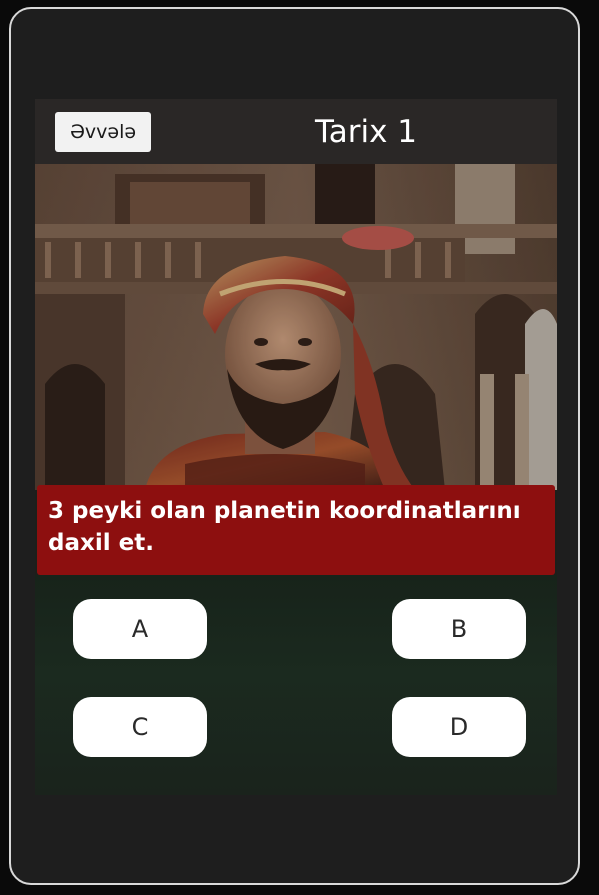 The width and height of the screenshot is (599, 895). Describe the element at coordinates (140, 629) in the screenshot. I see `answer-a-button: A` at that location.